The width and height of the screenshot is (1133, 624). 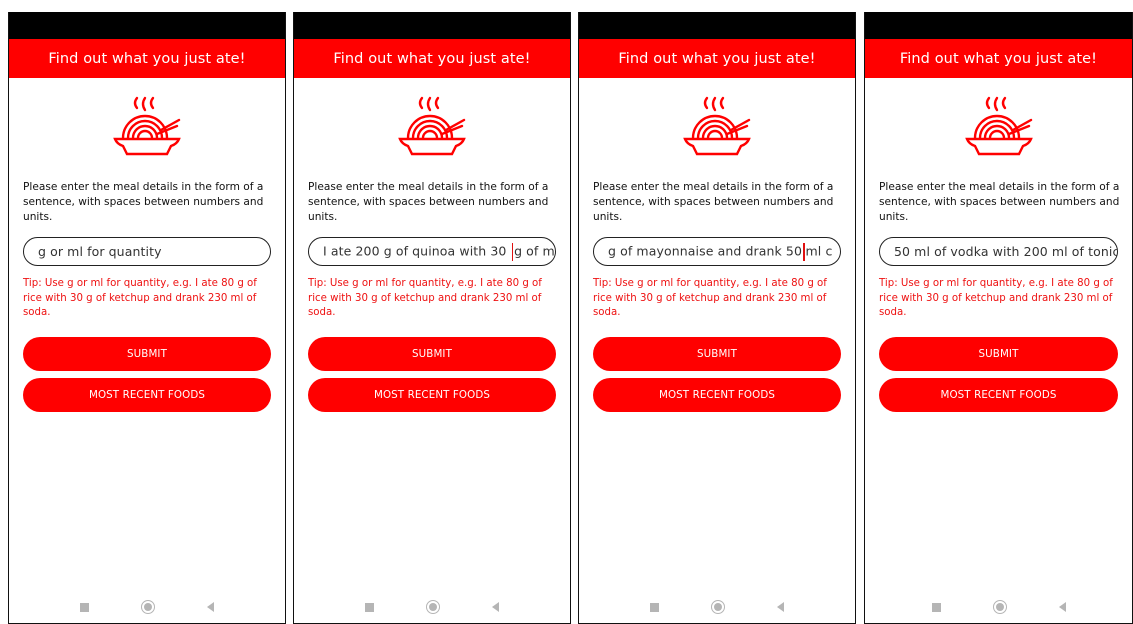 I want to click on meal-input-text: g of mayonnaise and drank 50 ml c, so click(x=720, y=251).